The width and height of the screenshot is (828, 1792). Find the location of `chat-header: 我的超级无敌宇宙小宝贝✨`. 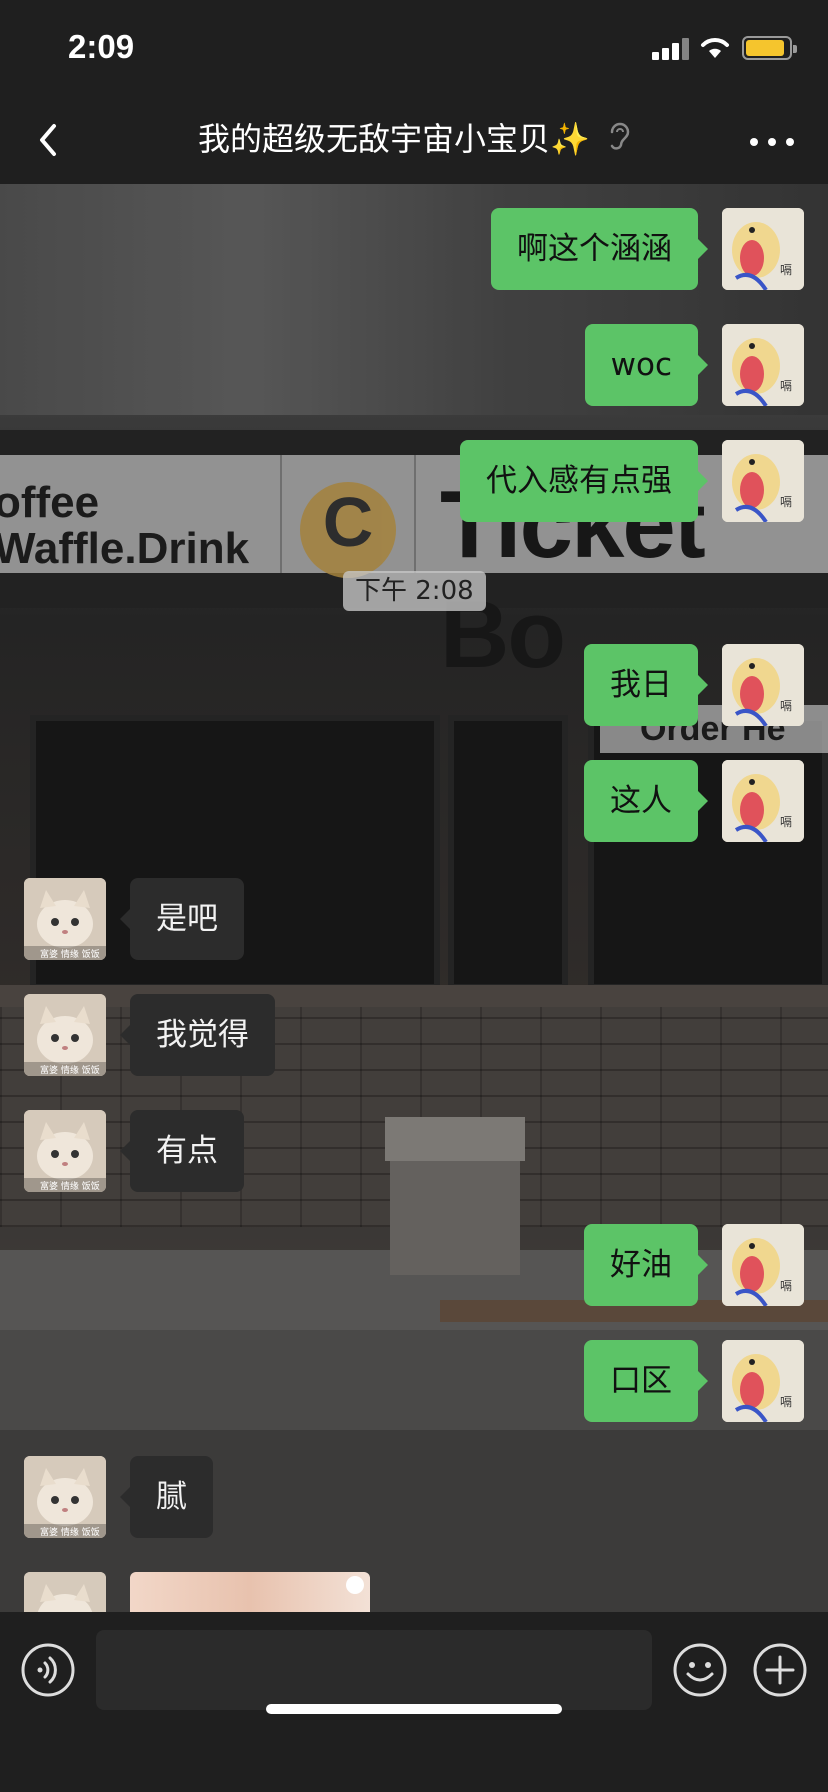

chat-header: 我的超级无敌宇宙小宝贝✨ is located at coordinates (414, 140).